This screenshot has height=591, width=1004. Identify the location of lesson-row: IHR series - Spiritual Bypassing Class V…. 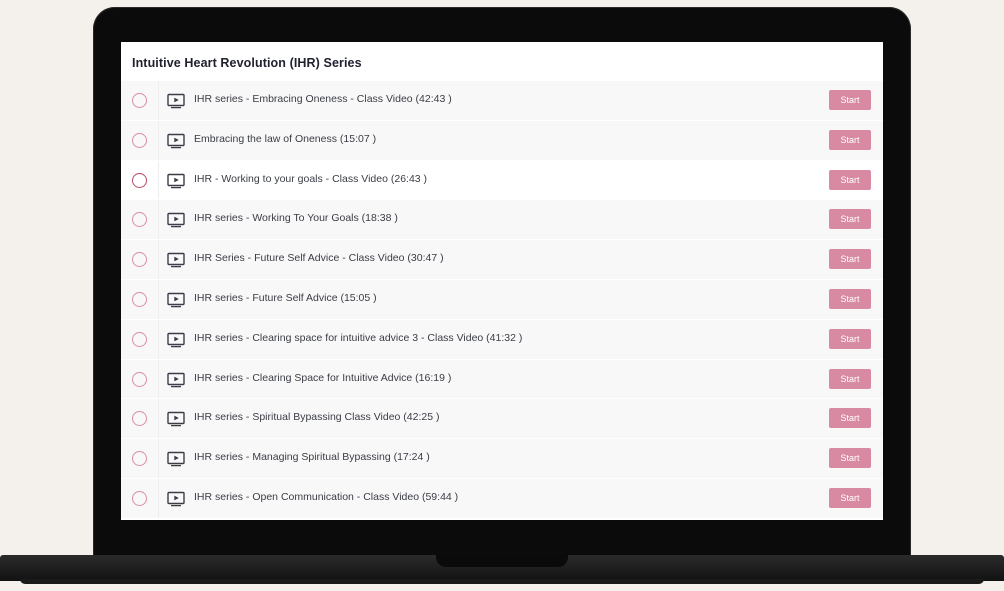
(502, 419).